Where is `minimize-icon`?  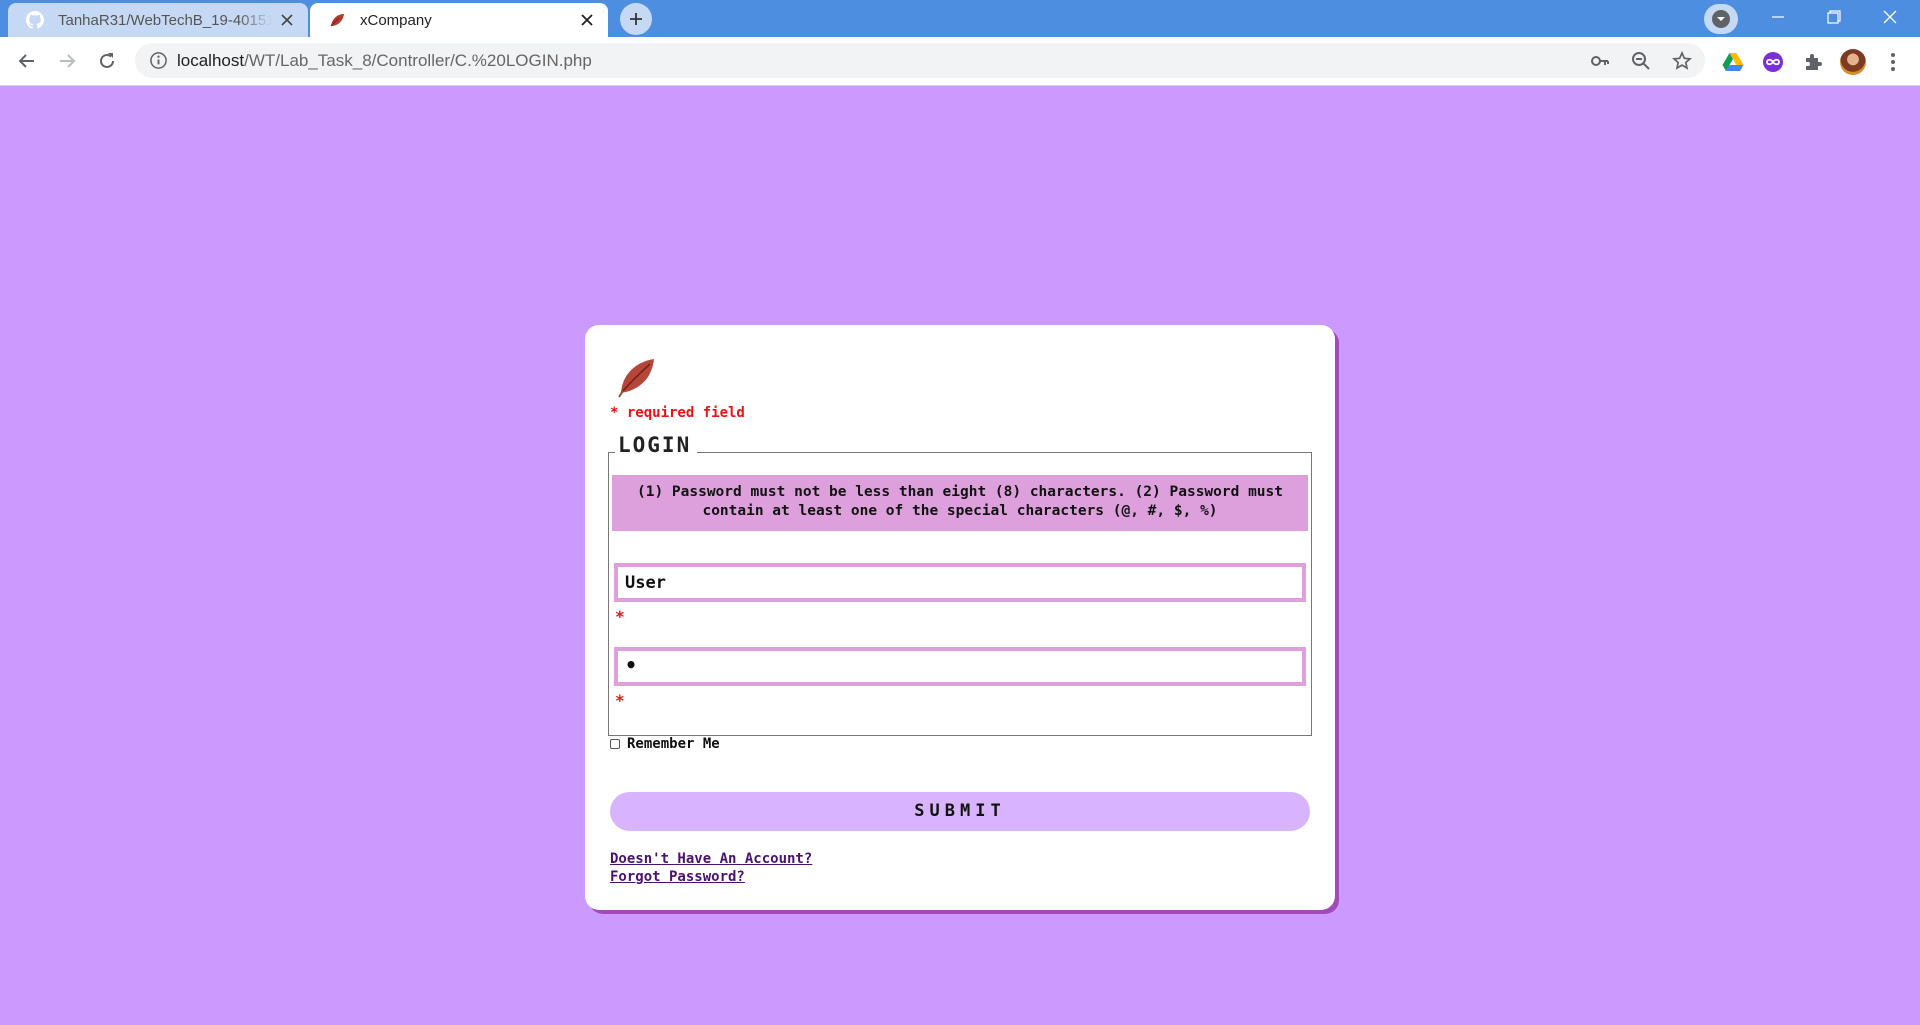 minimize-icon is located at coordinates (1778, 17).